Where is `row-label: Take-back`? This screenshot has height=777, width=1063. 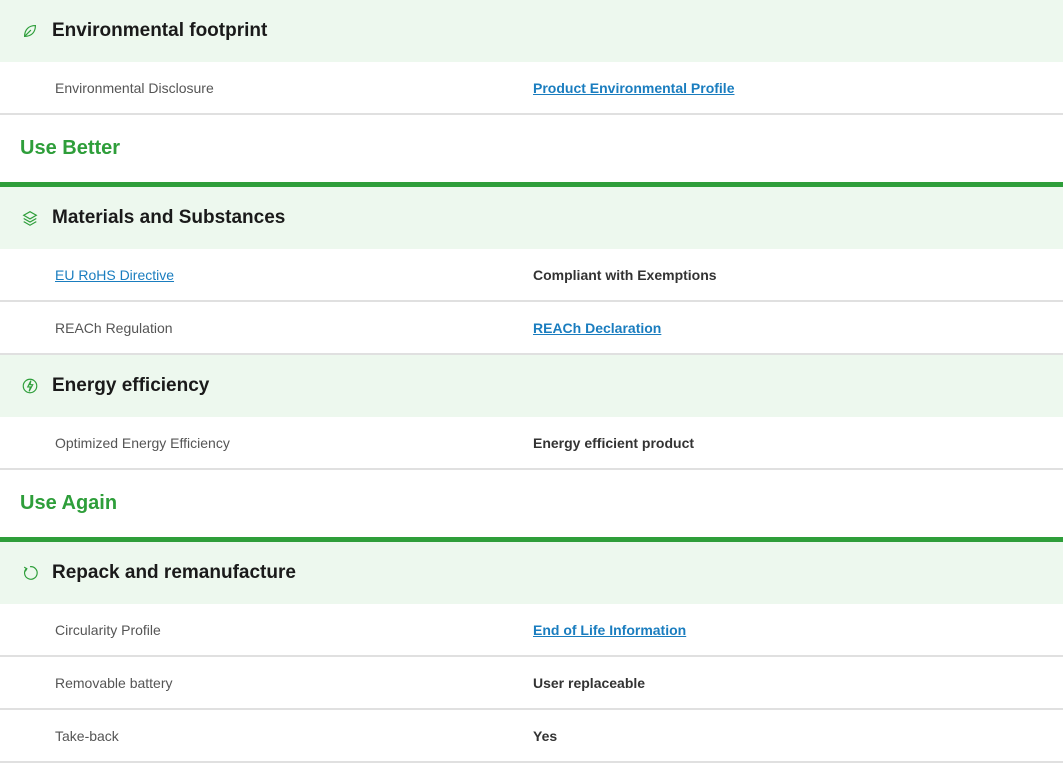
row-label: Take-back is located at coordinates (87, 735).